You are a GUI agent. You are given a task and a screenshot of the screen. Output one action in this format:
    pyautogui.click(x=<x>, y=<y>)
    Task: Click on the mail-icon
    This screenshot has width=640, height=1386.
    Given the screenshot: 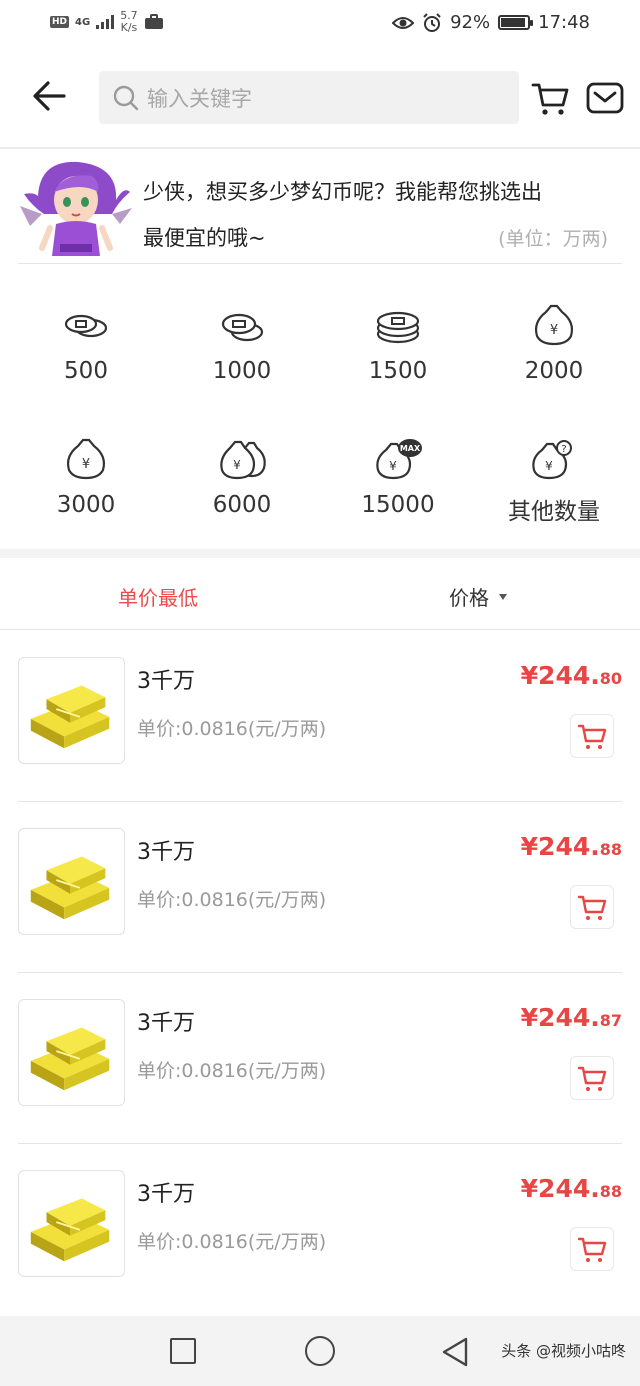 What is the action you would take?
    pyautogui.click(x=605, y=98)
    